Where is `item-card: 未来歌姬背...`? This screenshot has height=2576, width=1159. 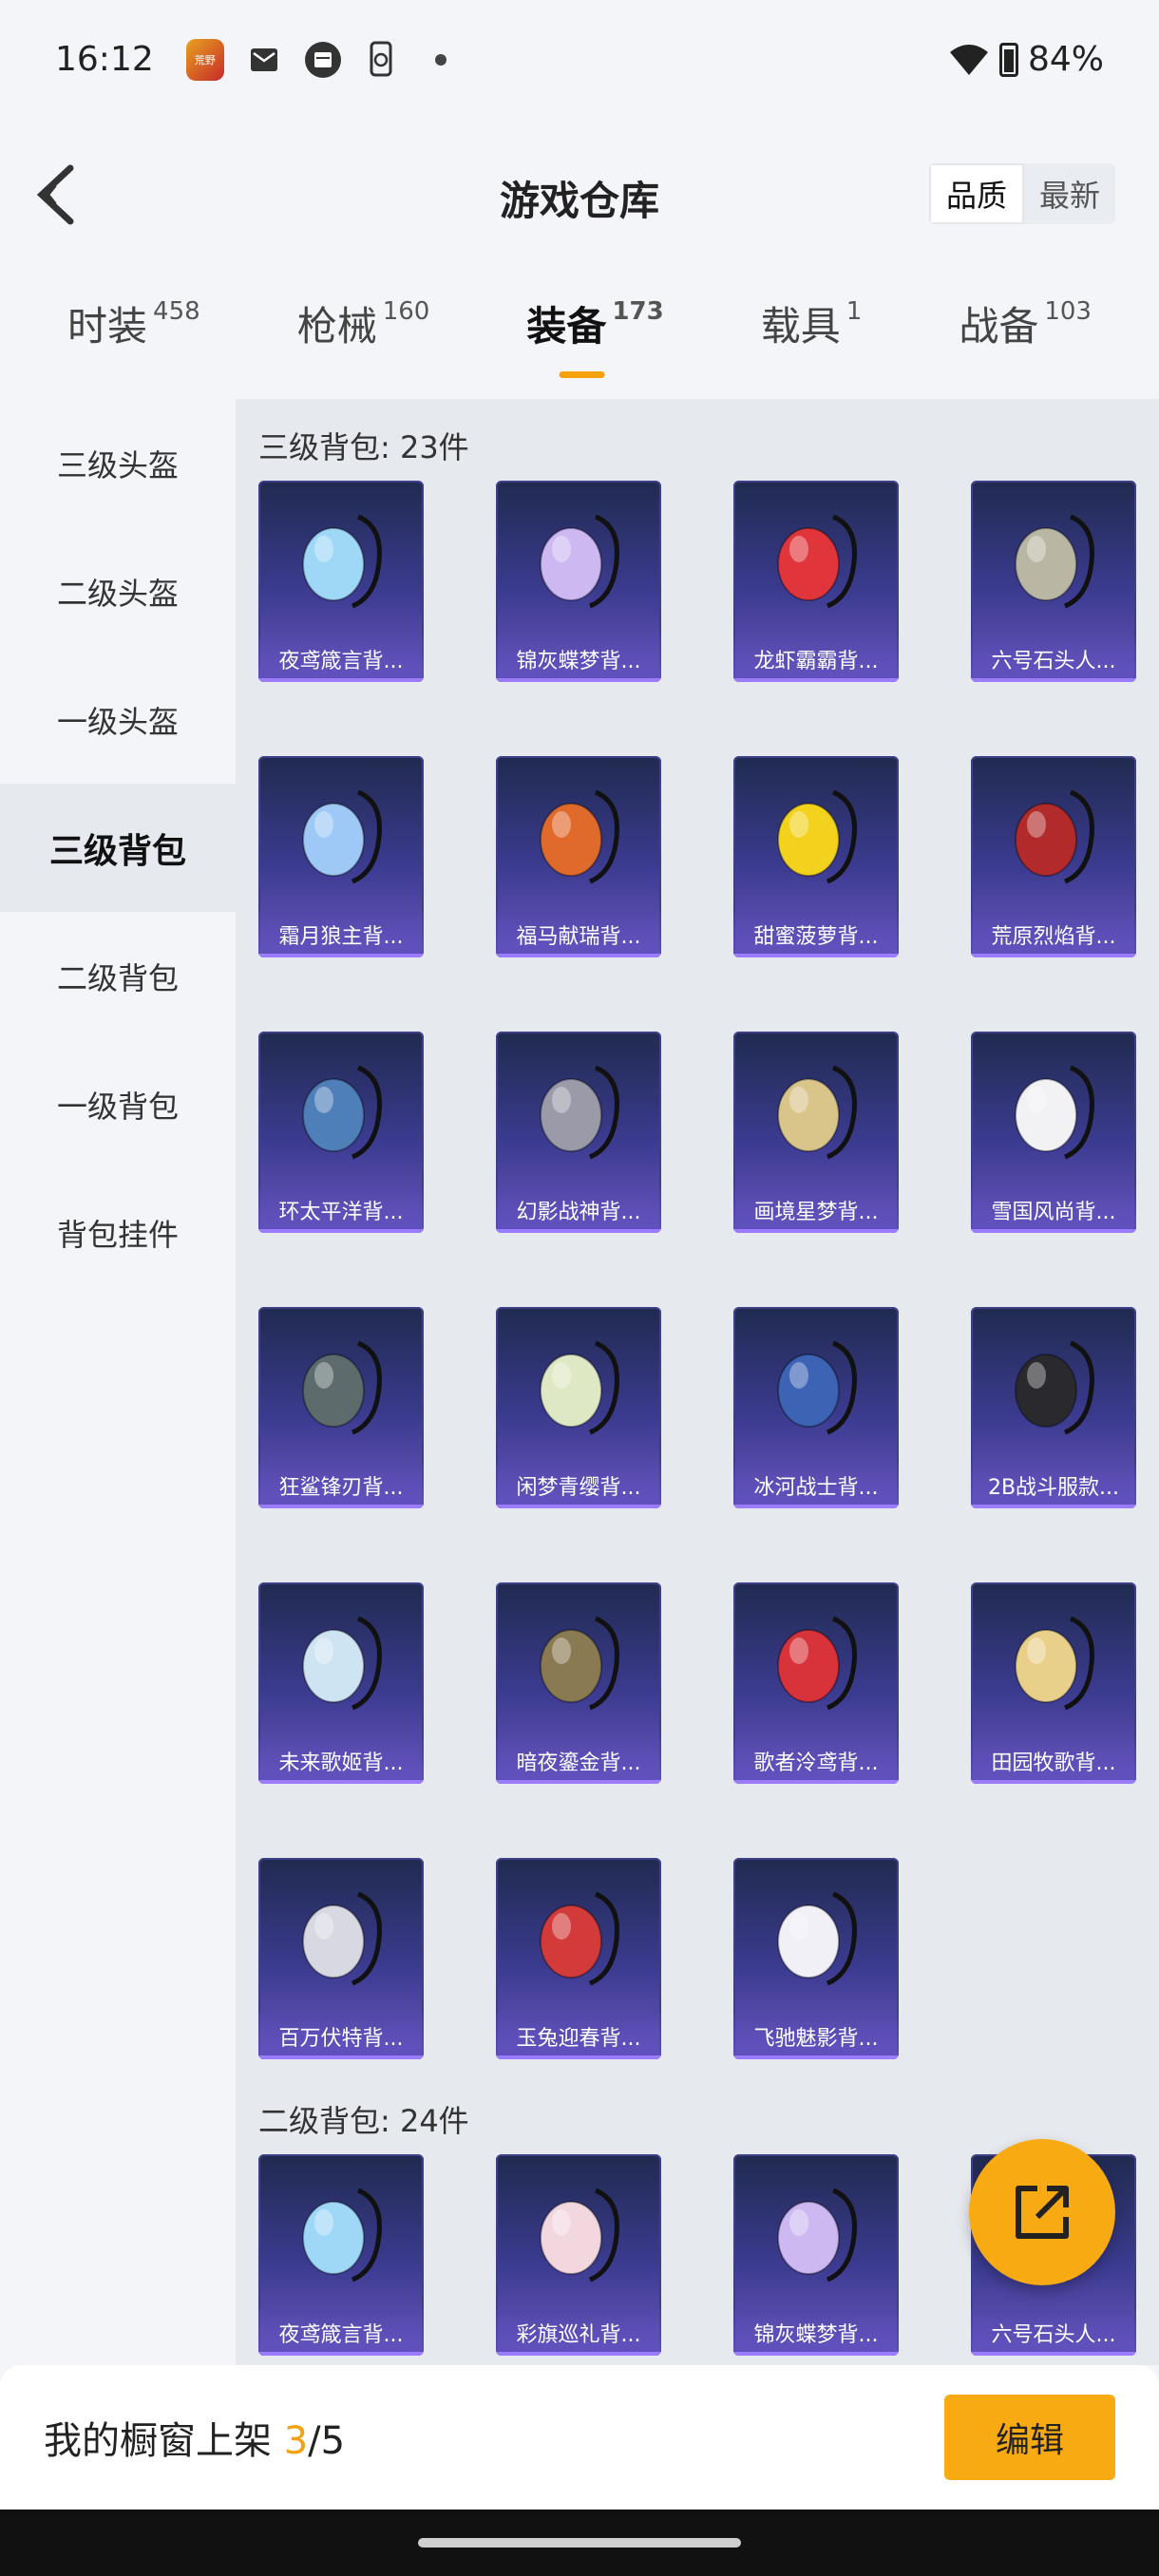
item-card: 未来歌姬背... is located at coordinates (341, 1683).